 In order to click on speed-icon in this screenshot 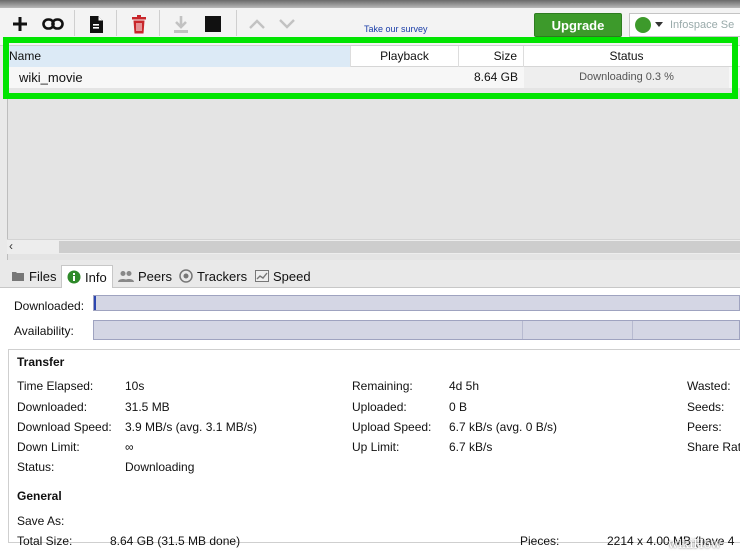, I will do `click(262, 276)`.